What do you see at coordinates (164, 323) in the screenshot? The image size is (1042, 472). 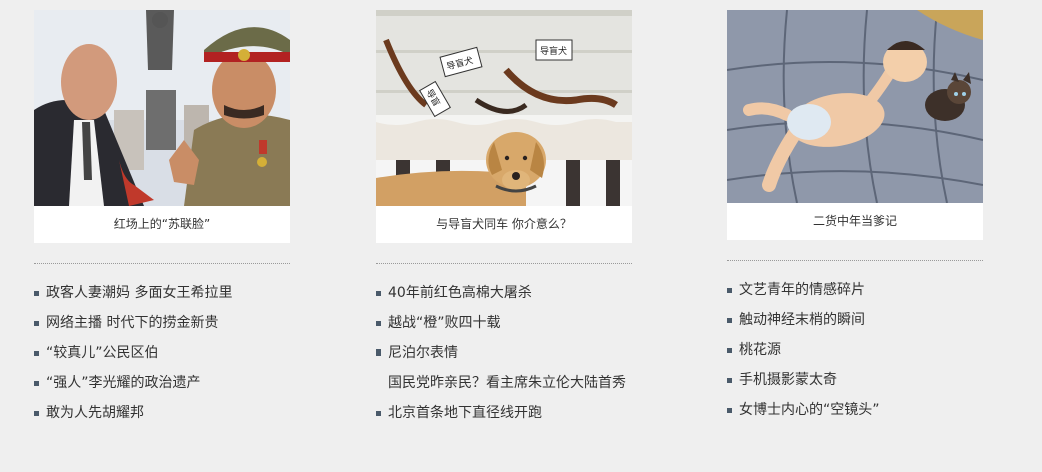 I see `list-item: 网络主播 时代下的捞金新贵` at bounding box center [164, 323].